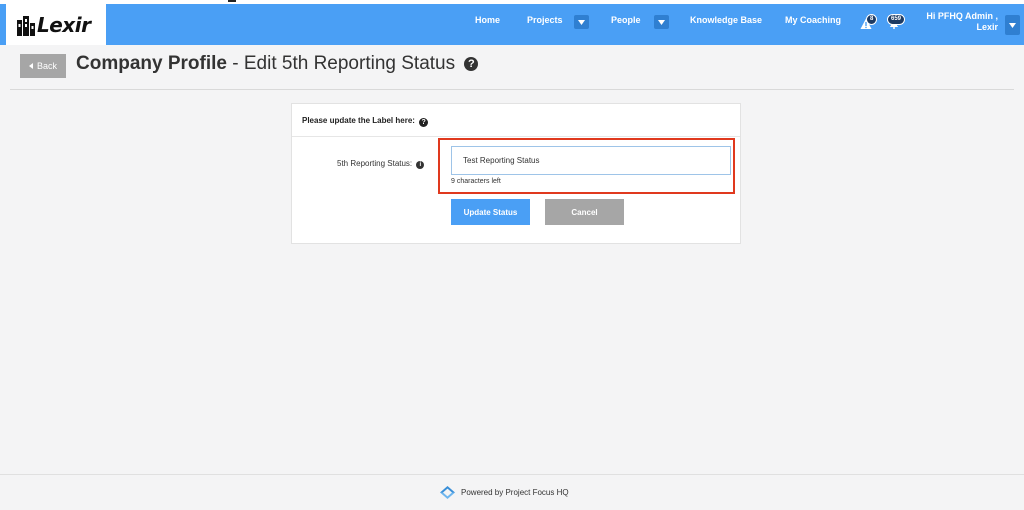 This screenshot has height=510, width=1024. What do you see at coordinates (813, 20) in the screenshot?
I see `nav-my-coaching: My Coaching` at bounding box center [813, 20].